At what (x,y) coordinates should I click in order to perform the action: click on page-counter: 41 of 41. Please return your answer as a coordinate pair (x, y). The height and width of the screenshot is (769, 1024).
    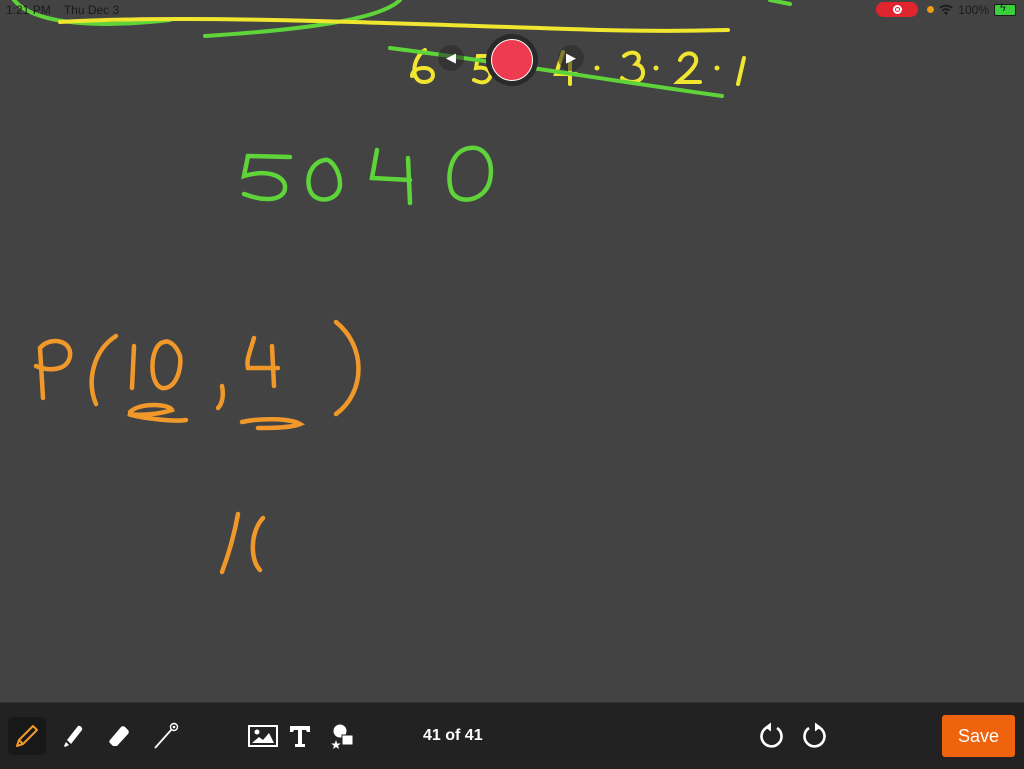
    Looking at the image, I should click on (453, 735).